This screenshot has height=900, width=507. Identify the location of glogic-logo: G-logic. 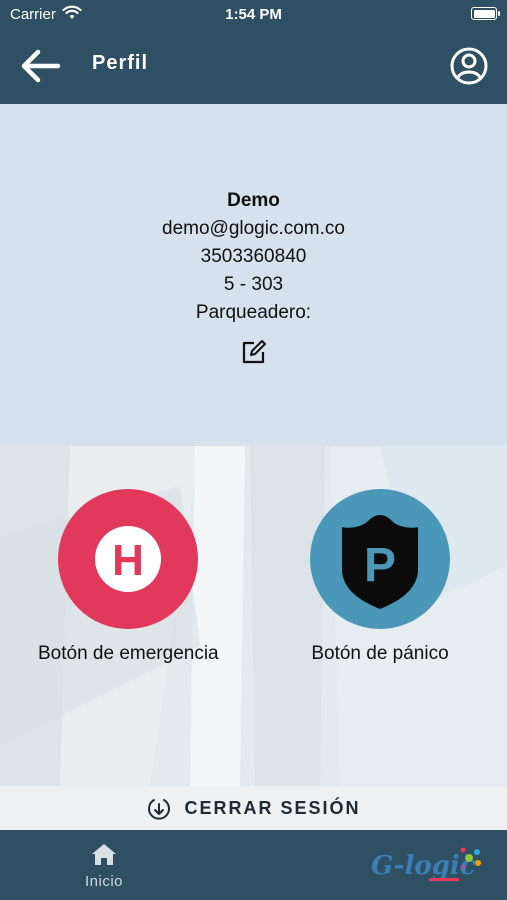
(427, 865).